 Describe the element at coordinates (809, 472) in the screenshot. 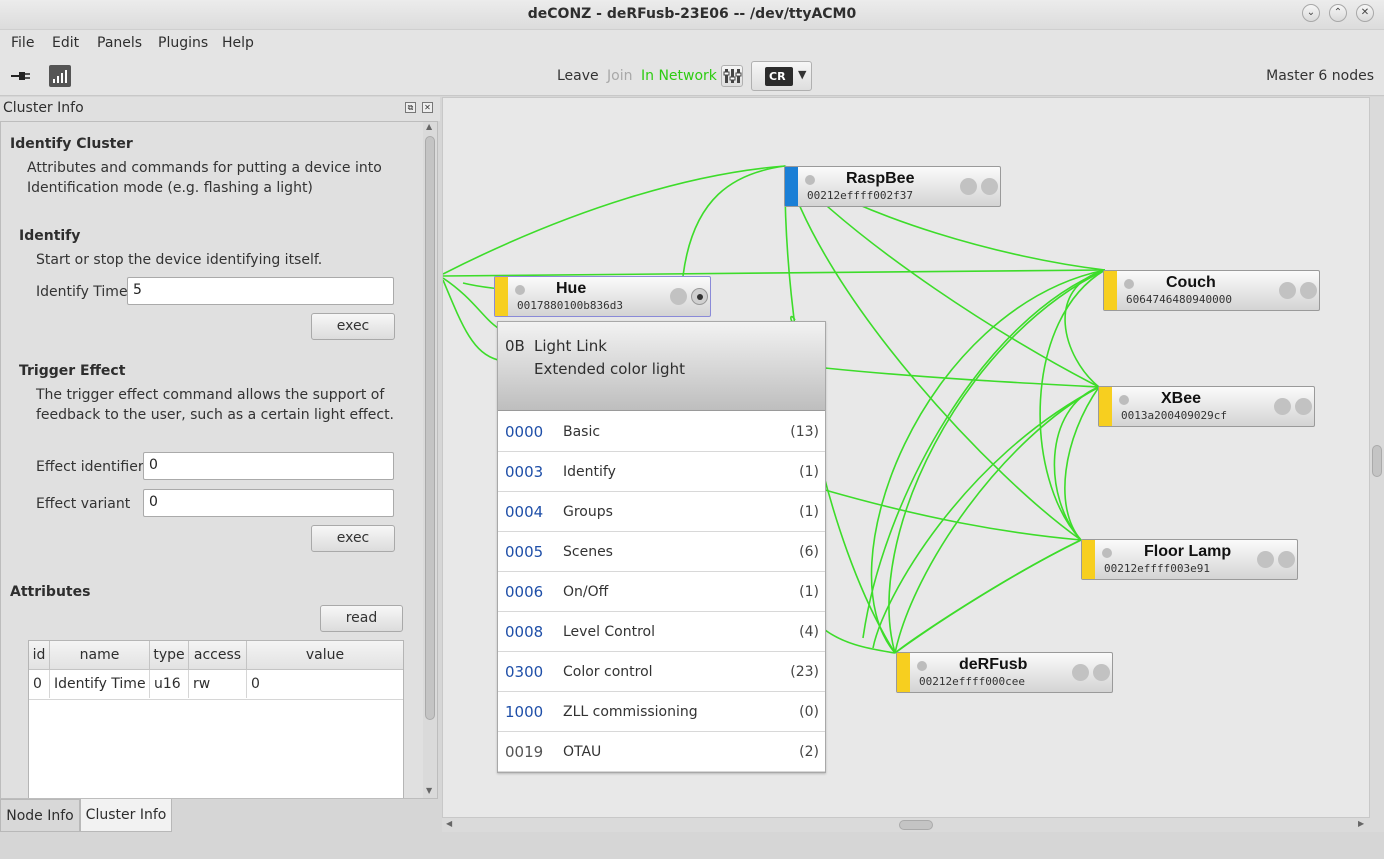

I see `cluster-count: (1)` at that location.